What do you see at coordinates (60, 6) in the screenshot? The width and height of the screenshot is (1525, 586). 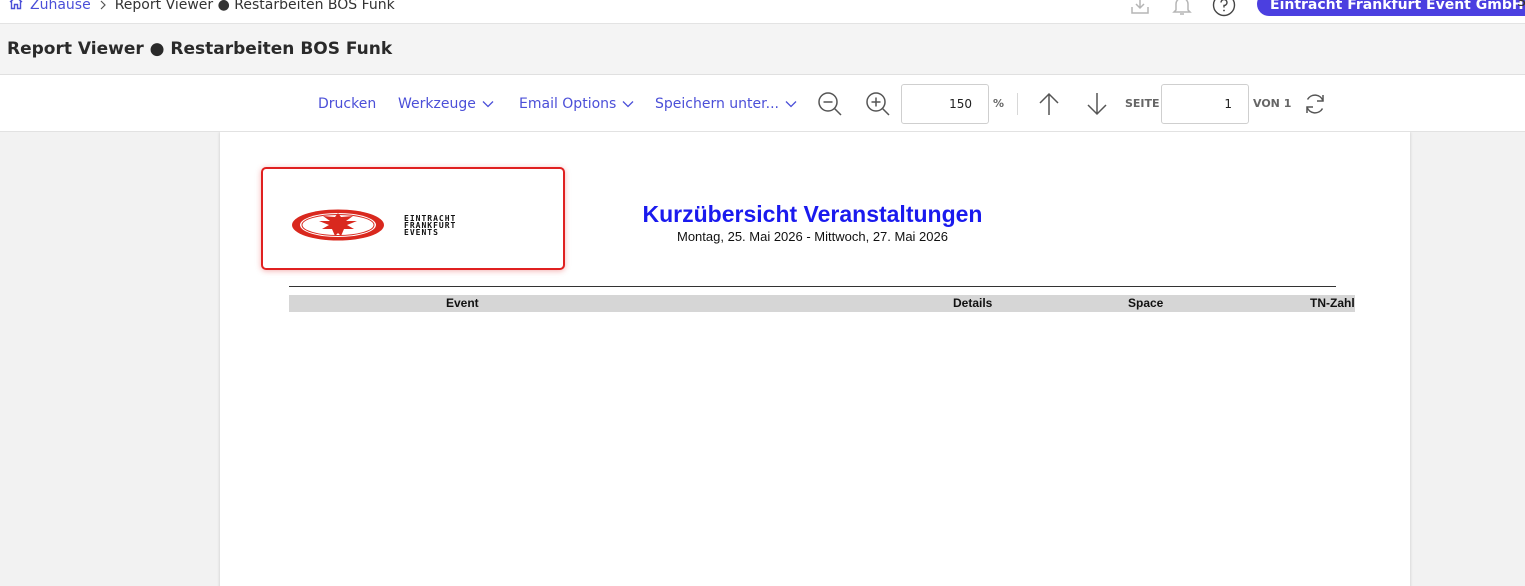 I see `breadcrumb-home-label: Zuhause` at bounding box center [60, 6].